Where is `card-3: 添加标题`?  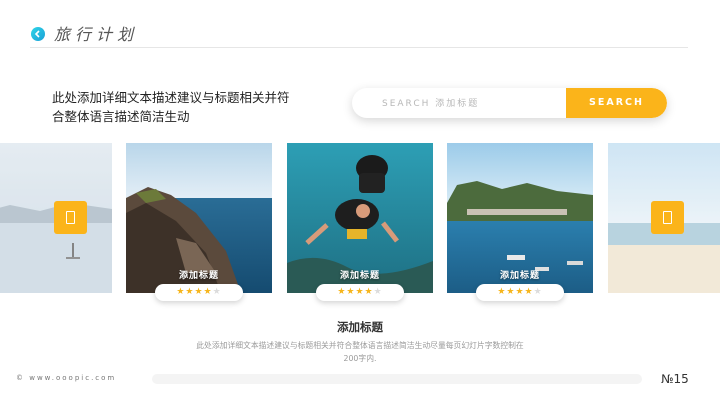
card-3: 添加标题 is located at coordinates (520, 218).